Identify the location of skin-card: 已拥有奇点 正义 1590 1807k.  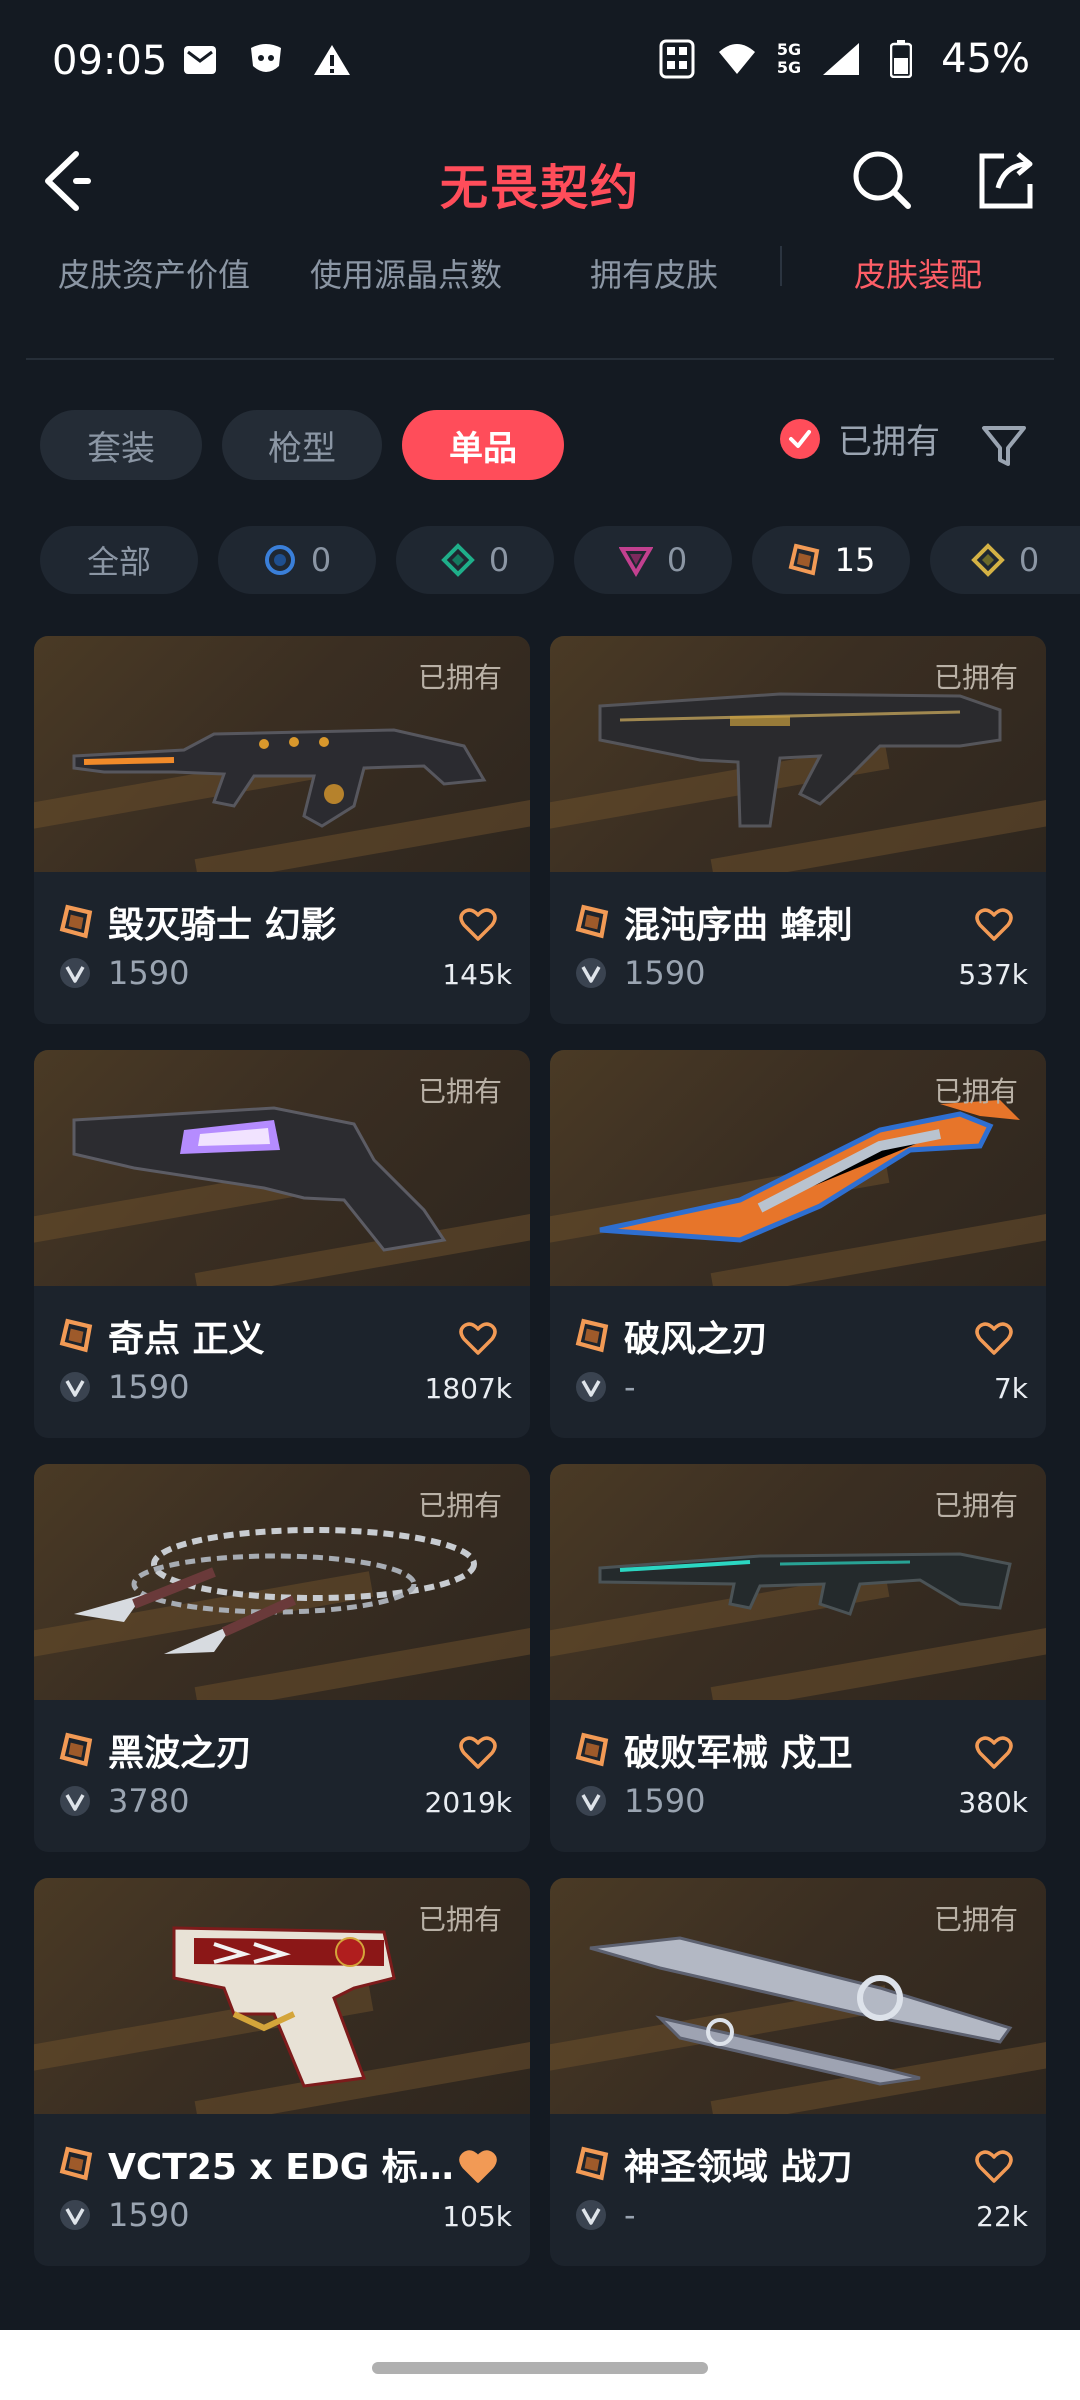
(282, 1244).